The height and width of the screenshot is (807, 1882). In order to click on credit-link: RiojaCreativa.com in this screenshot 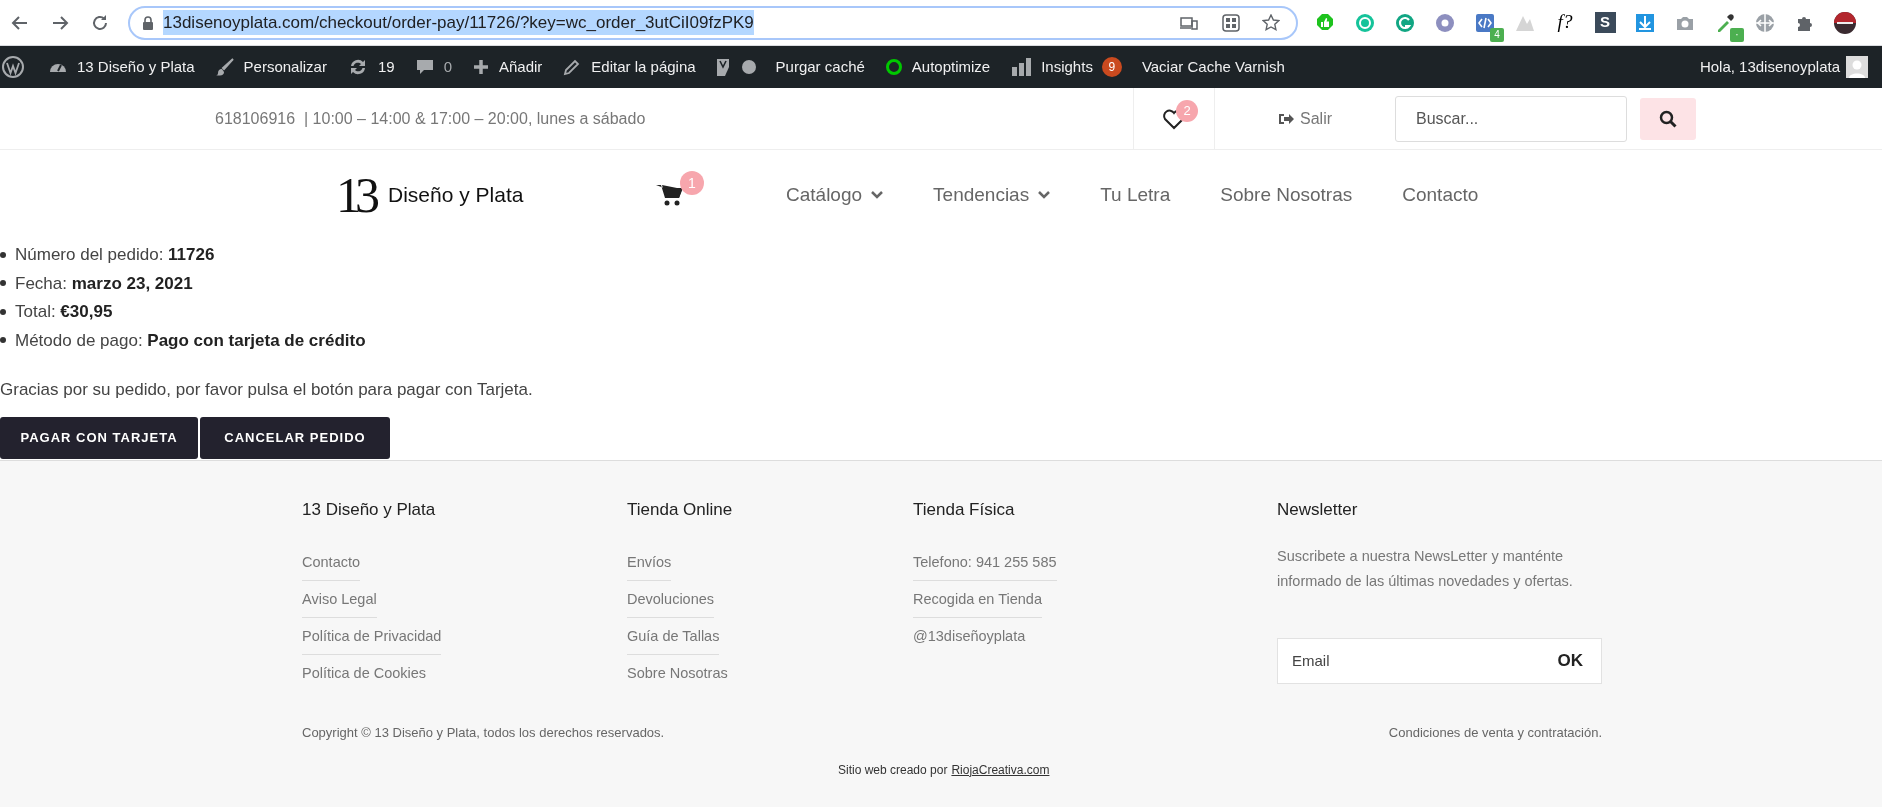, I will do `click(1000, 769)`.